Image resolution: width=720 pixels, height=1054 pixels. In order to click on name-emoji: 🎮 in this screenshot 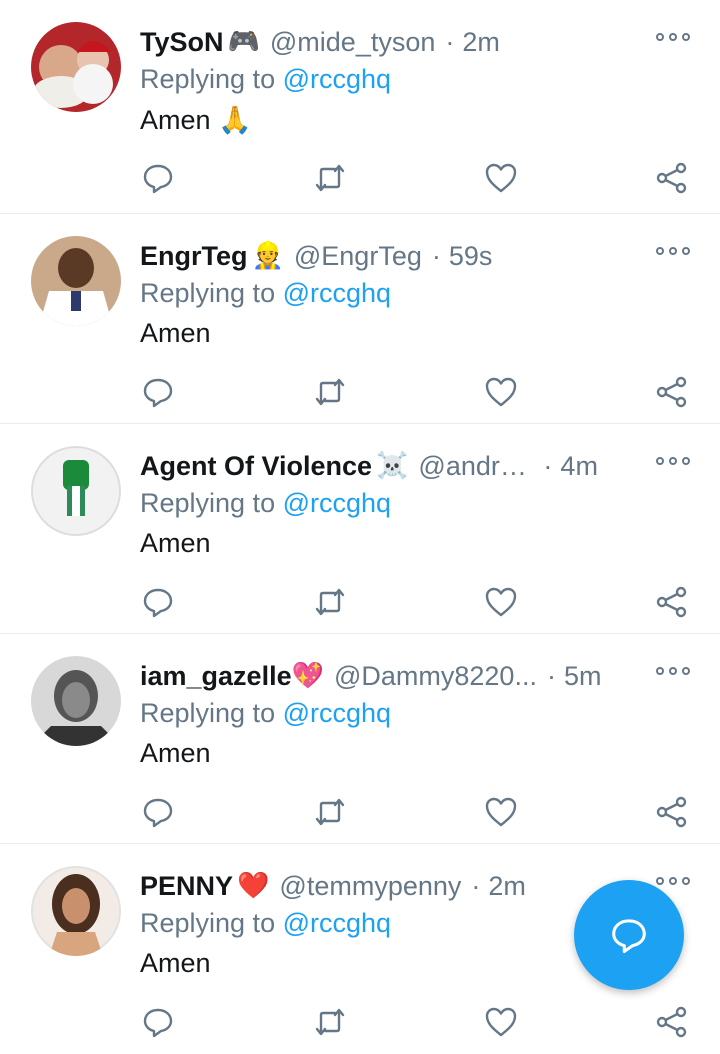, I will do `click(243, 42)`.